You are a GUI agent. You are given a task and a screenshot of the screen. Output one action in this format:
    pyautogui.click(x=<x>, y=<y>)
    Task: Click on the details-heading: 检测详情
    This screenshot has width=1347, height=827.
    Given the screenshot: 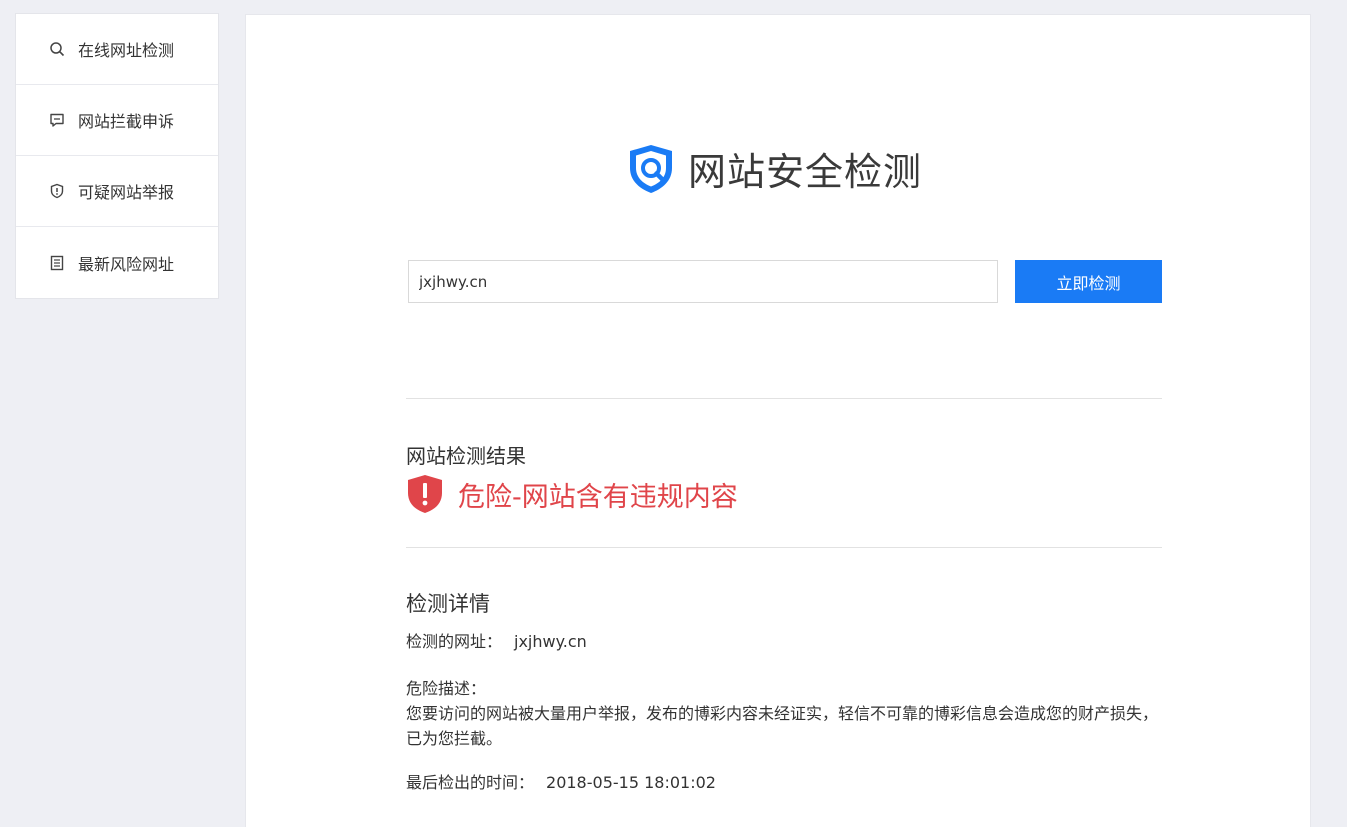 What is the action you would take?
    pyautogui.click(x=448, y=604)
    